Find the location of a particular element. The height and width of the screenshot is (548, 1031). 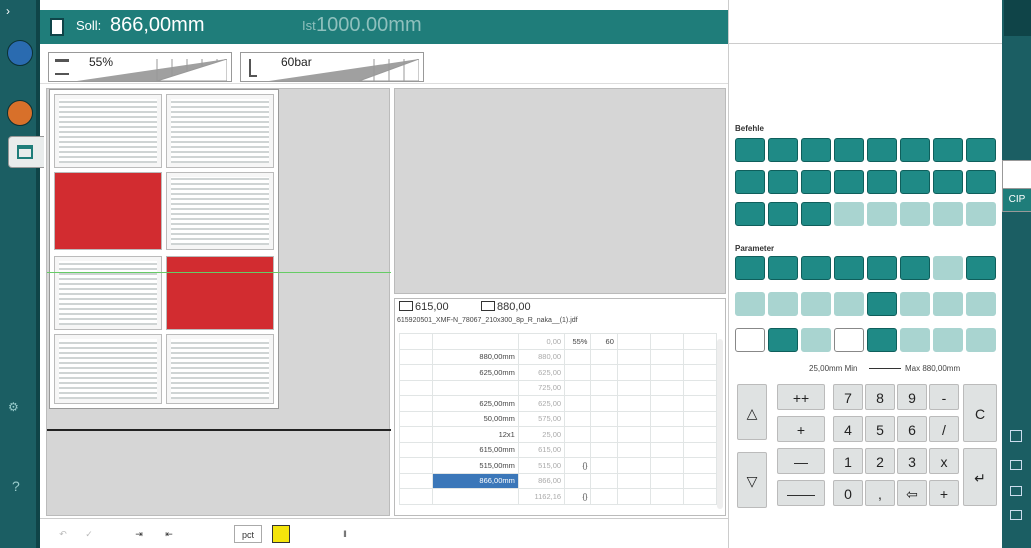

key-9: 9 is located at coordinates (912, 397).